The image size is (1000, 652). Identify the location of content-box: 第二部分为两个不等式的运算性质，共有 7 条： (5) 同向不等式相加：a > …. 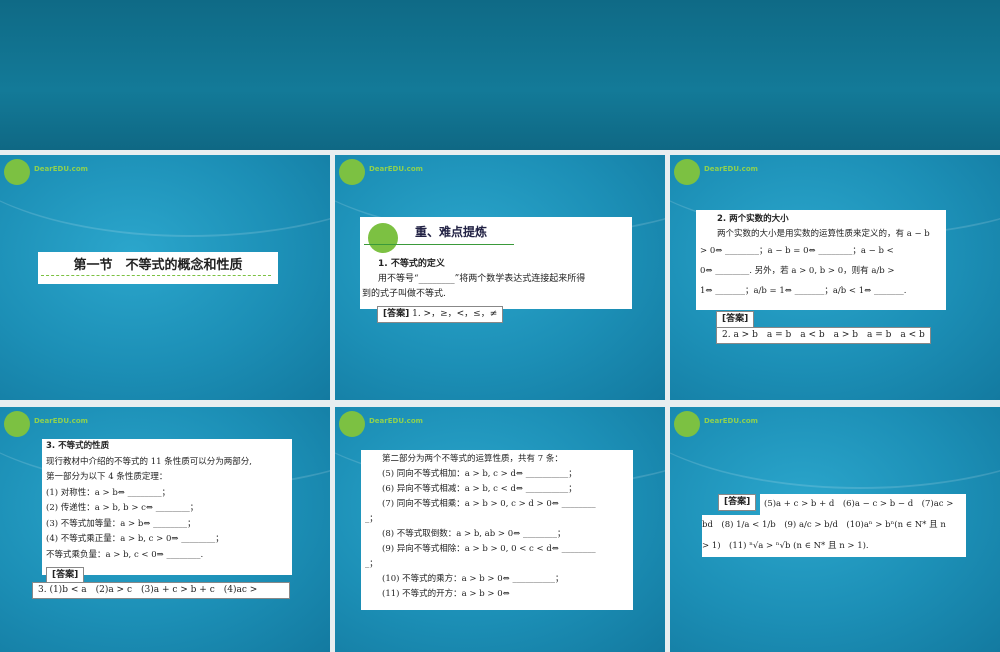
(497, 530).